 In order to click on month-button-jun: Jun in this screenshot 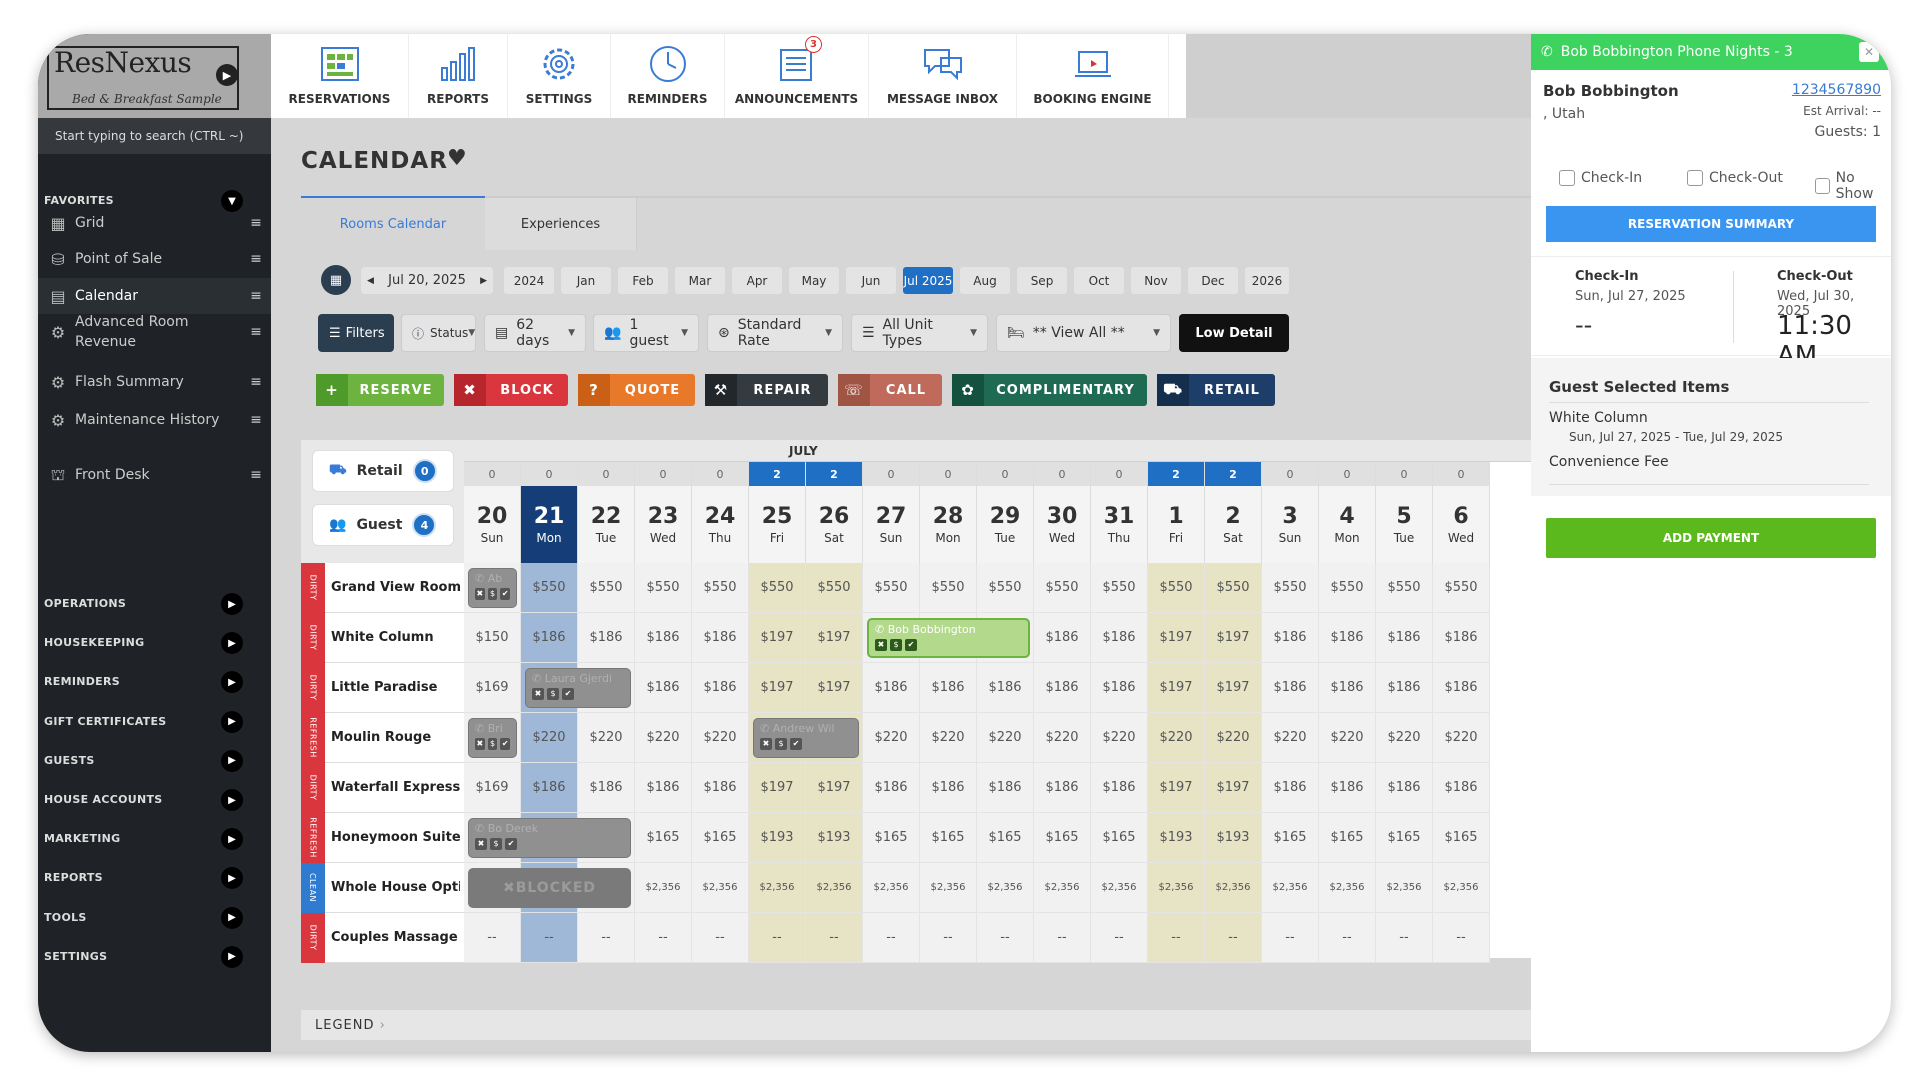, I will do `click(871, 280)`.